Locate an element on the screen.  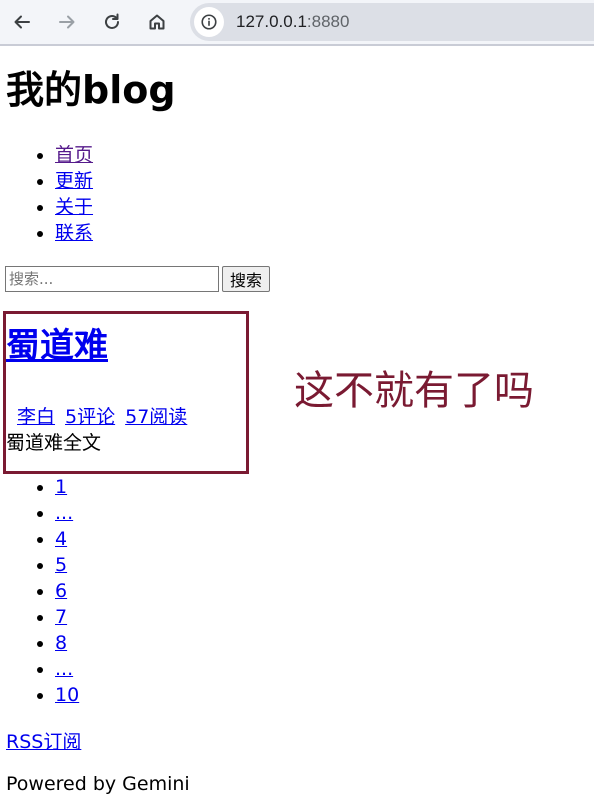
post-title-link: 蜀道难 is located at coordinates (57, 346).